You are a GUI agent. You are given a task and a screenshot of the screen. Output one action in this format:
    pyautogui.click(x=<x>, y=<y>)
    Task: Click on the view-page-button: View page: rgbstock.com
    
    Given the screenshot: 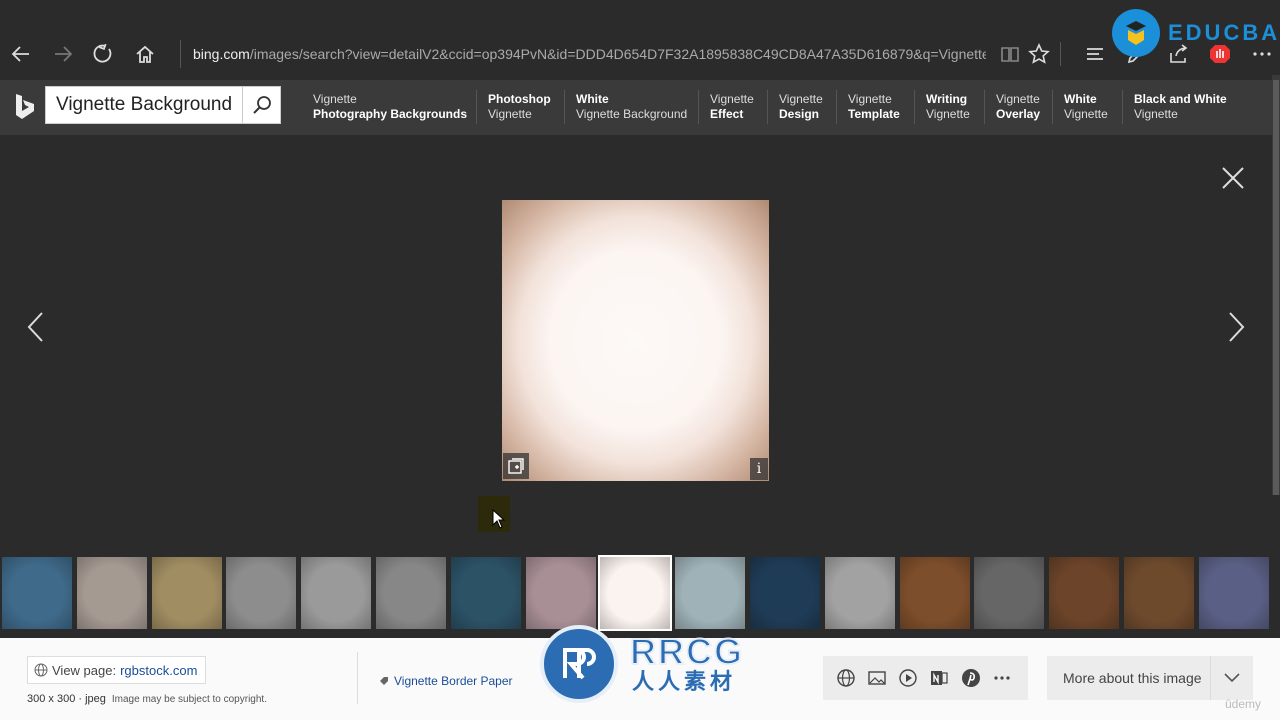 What is the action you would take?
    pyautogui.click(x=117, y=670)
    